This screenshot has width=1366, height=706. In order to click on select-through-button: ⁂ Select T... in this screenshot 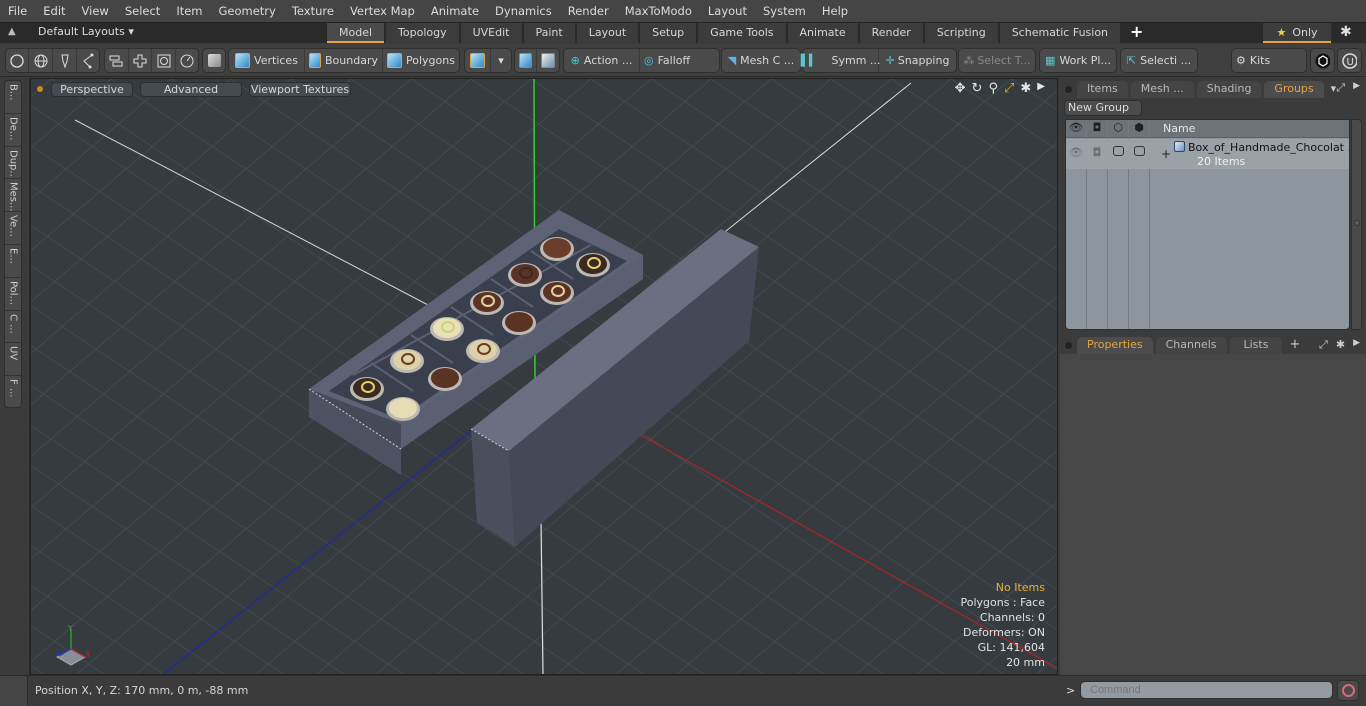, I will do `click(997, 60)`.